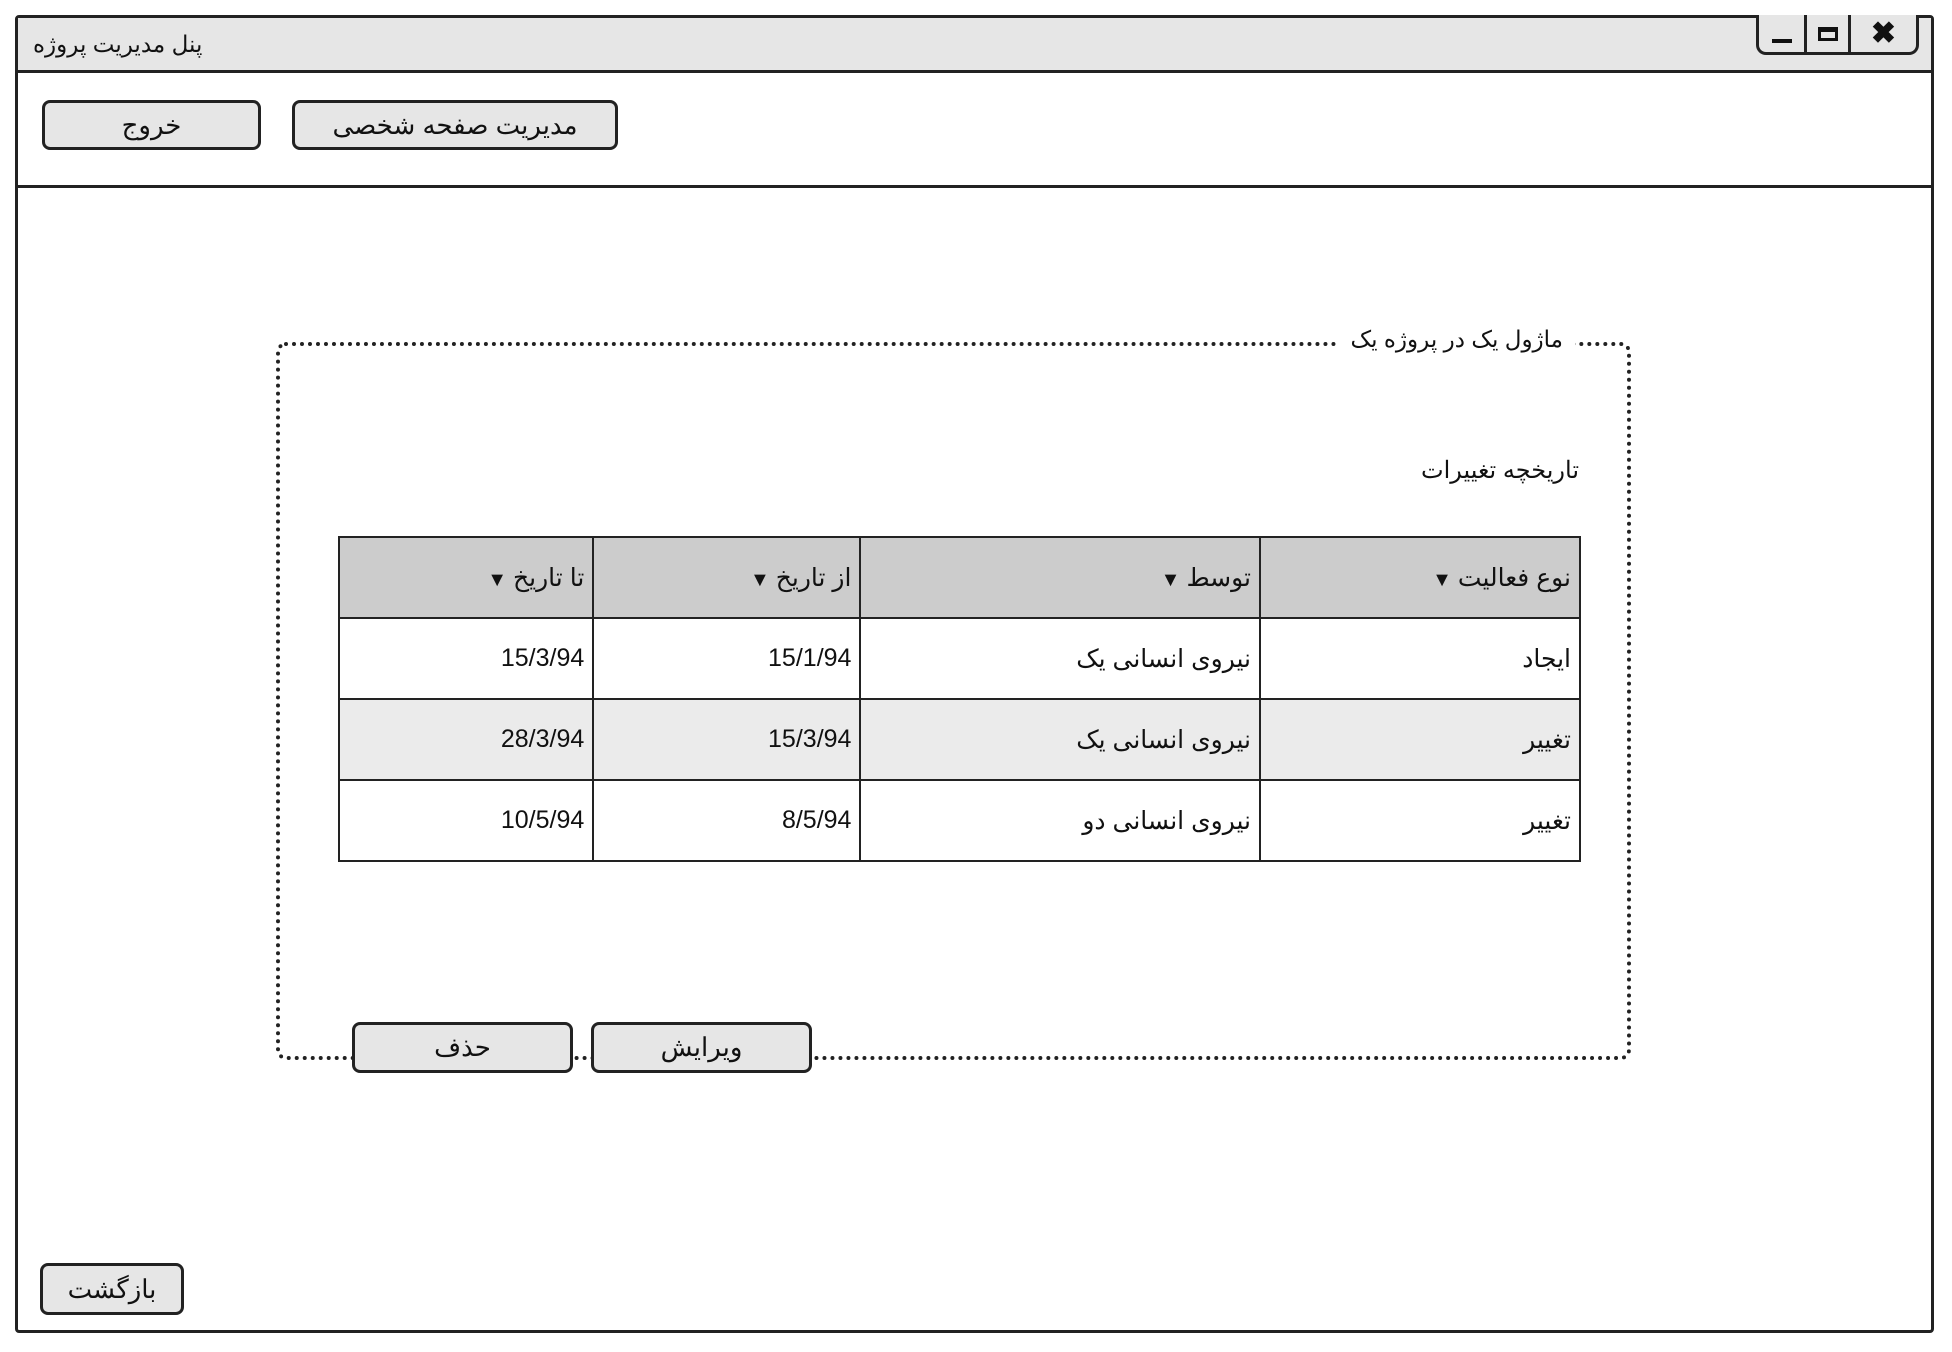 This screenshot has width=1952, height=1352. What do you see at coordinates (1499, 470) in the screenshot?
I see `section-title: تاریخچه تغییرات` at bounding box center [1499, 470].